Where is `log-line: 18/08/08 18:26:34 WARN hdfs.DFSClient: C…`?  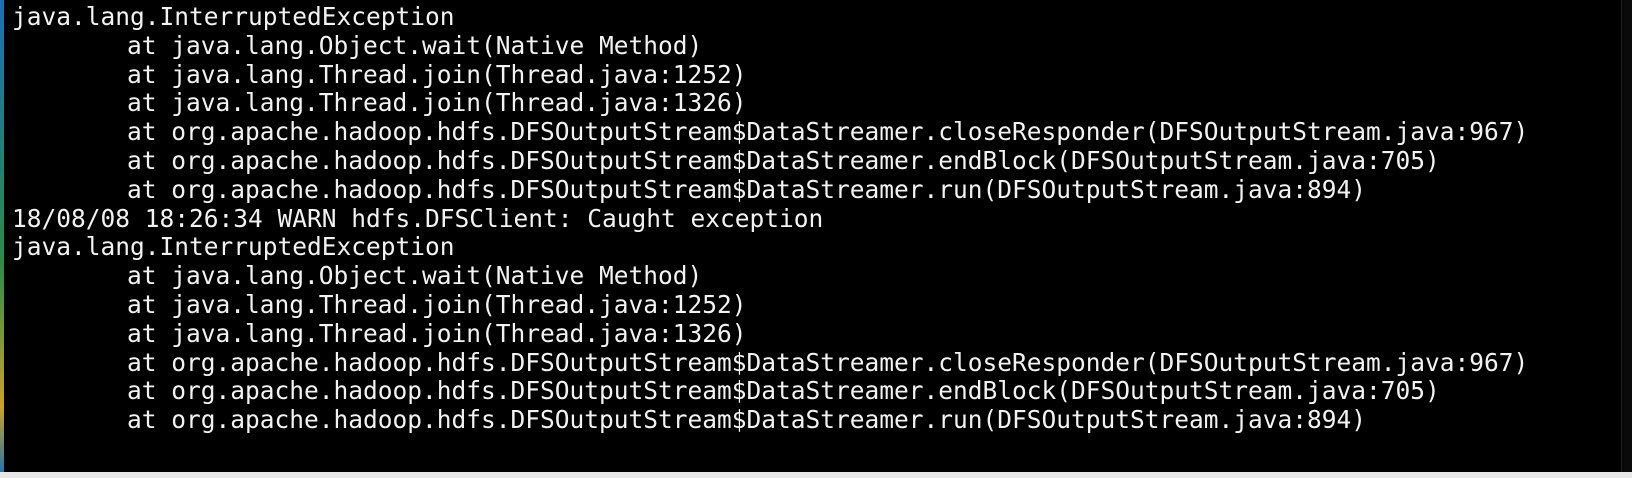 log-line: 18/08/08 18:26:34 WARN hdfs.DFSClient: C… is located at coordinates (418, 218).